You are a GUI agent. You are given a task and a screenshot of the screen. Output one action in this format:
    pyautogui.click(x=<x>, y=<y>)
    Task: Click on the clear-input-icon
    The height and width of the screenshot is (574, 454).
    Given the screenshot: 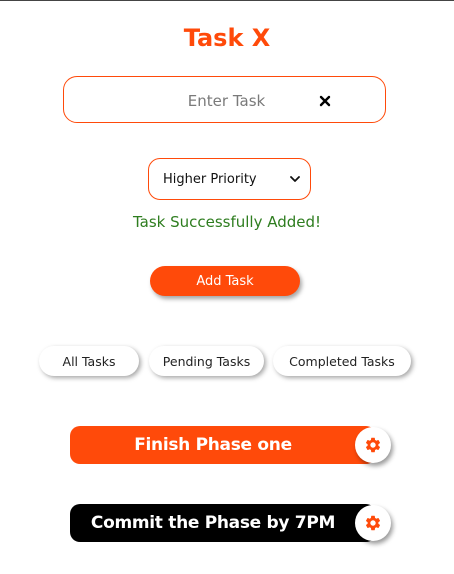 What is the action you would take?
    pyautogui.click(x=325, y=101)
    